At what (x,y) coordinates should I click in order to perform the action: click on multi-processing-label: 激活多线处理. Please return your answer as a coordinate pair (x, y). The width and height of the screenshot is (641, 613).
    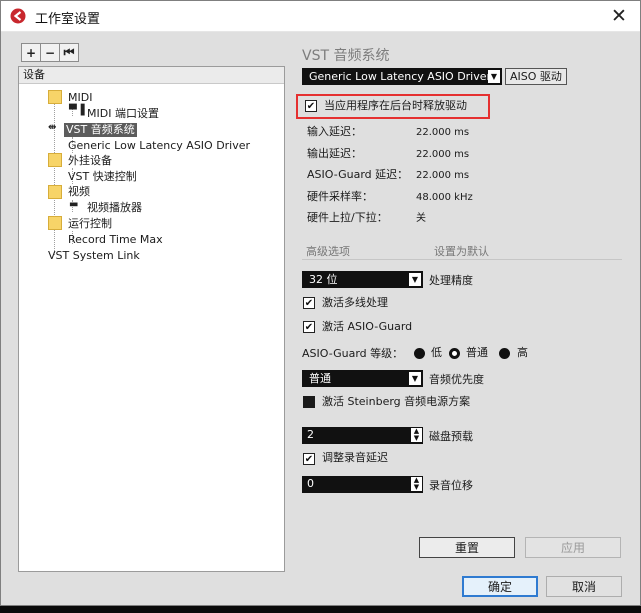
    Looking at the image, I should click on (355, 302).